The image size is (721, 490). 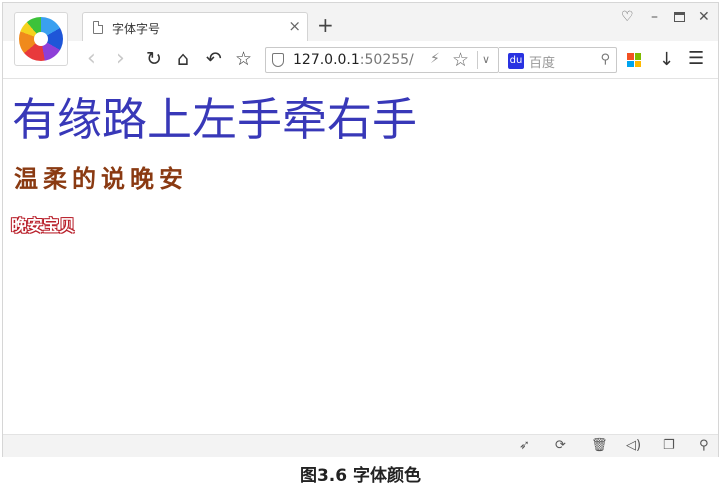 What do you see at coordinates (633, 446) in the screenshot?
I see `sound-icon: ◁)` at bounding box center [633, 446].